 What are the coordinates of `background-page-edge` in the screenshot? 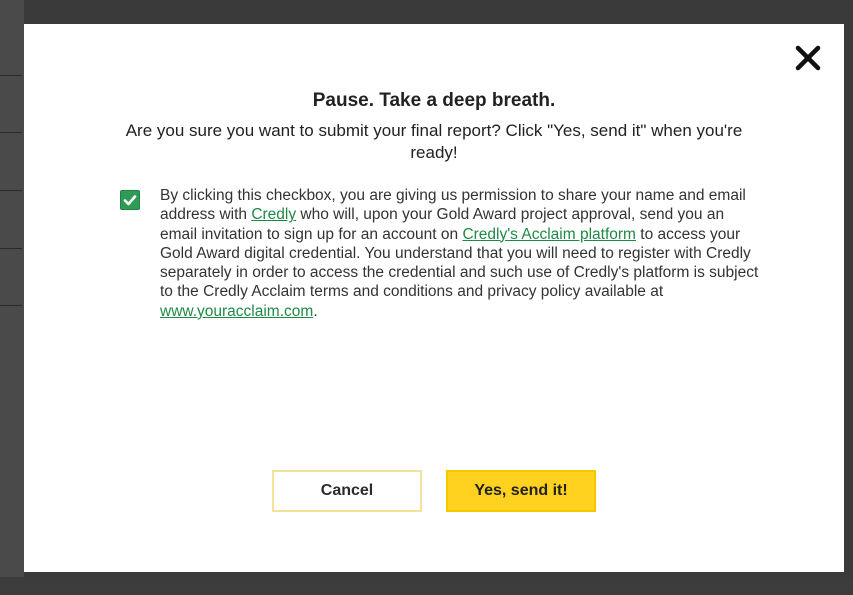 It's located at (12, 297).